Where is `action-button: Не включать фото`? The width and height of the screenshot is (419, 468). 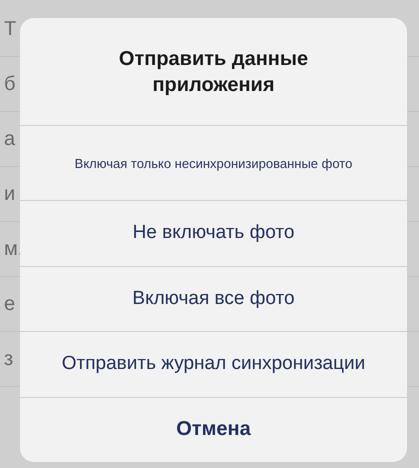 action-button: Не включать фото is located at coordinates (213, 233).